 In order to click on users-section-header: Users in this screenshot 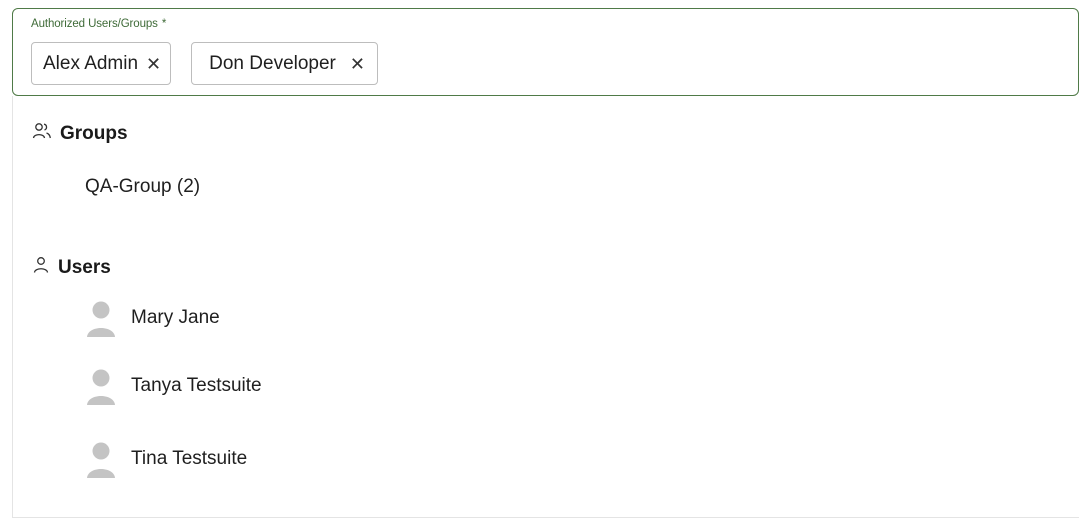, I will do `click(71, 268)`.